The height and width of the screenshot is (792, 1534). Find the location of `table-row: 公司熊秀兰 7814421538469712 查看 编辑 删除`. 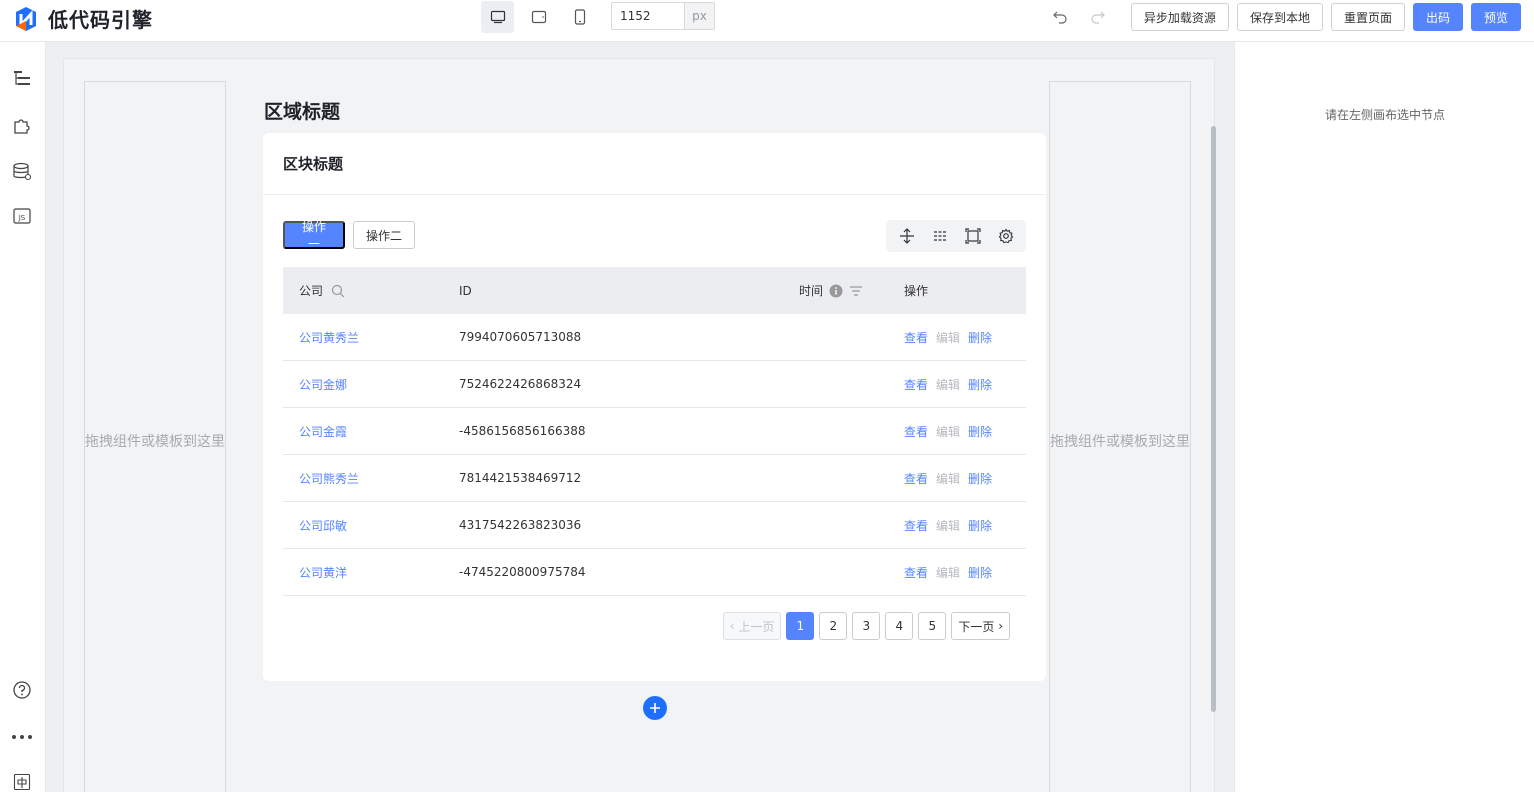

table-row: 公司熊秀兰 7814421538469712 查看 编辑 删除 is located at coordinates (654, 478).